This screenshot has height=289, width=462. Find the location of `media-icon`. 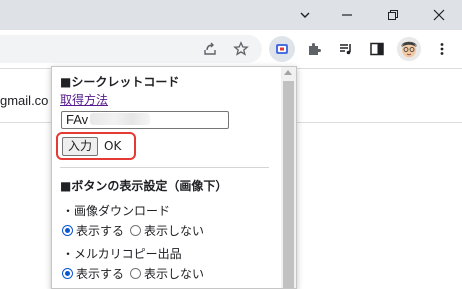

media-icon is located at coordinates (346, 49).